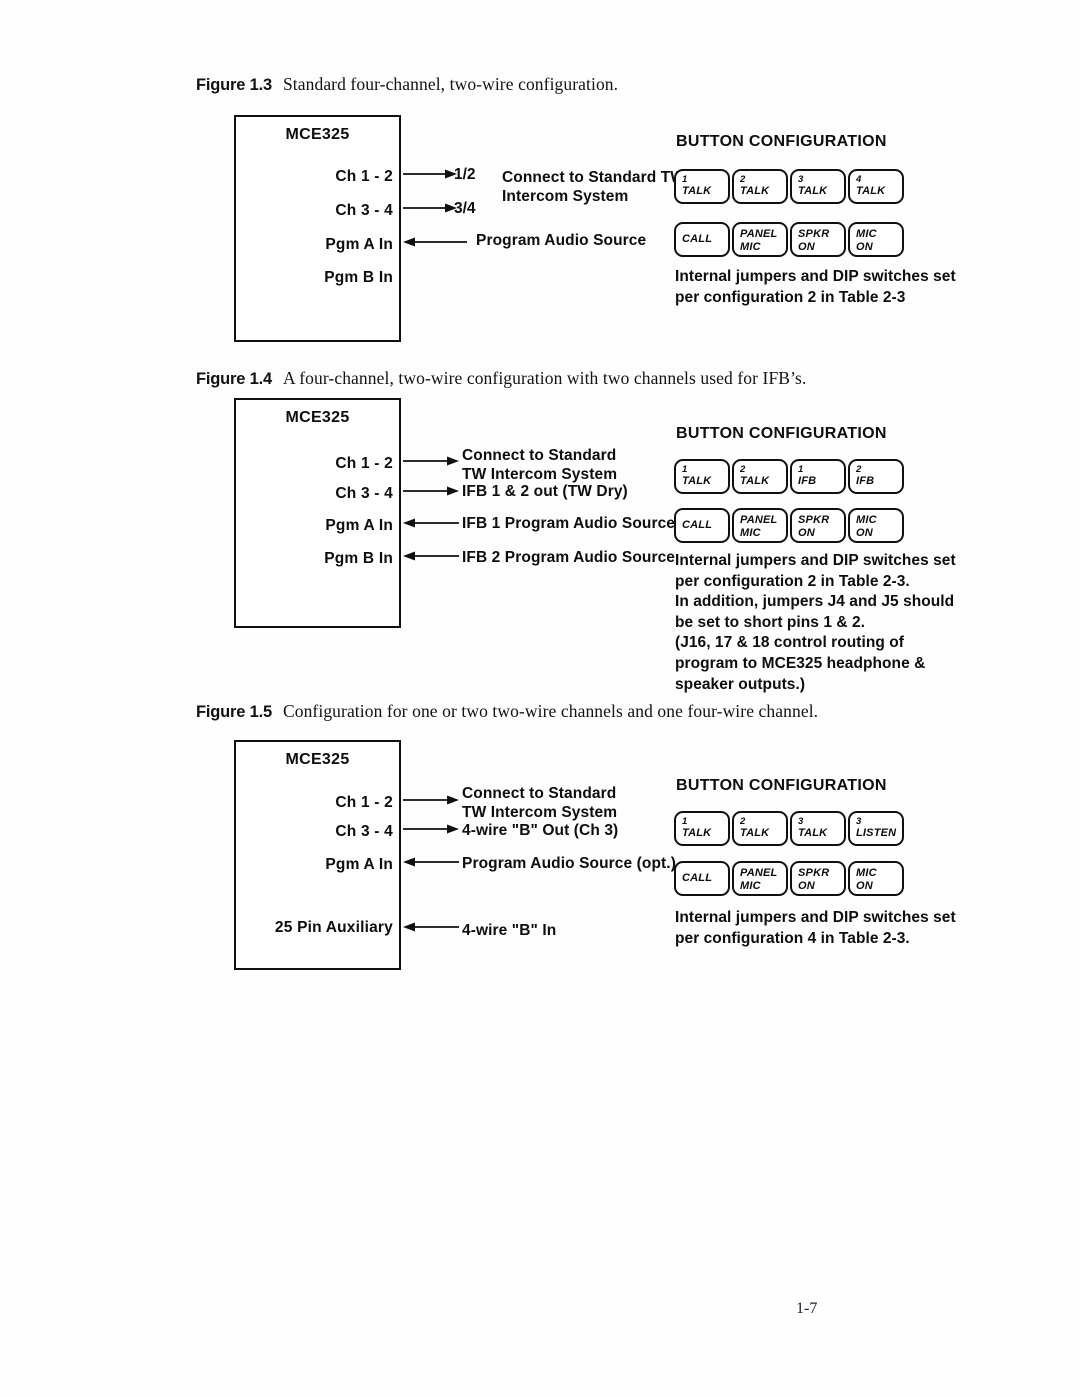  Describe the element at coordinates (818, 476) in the screenshot. I see `button-ifb-1: 1 IFB` at that location.